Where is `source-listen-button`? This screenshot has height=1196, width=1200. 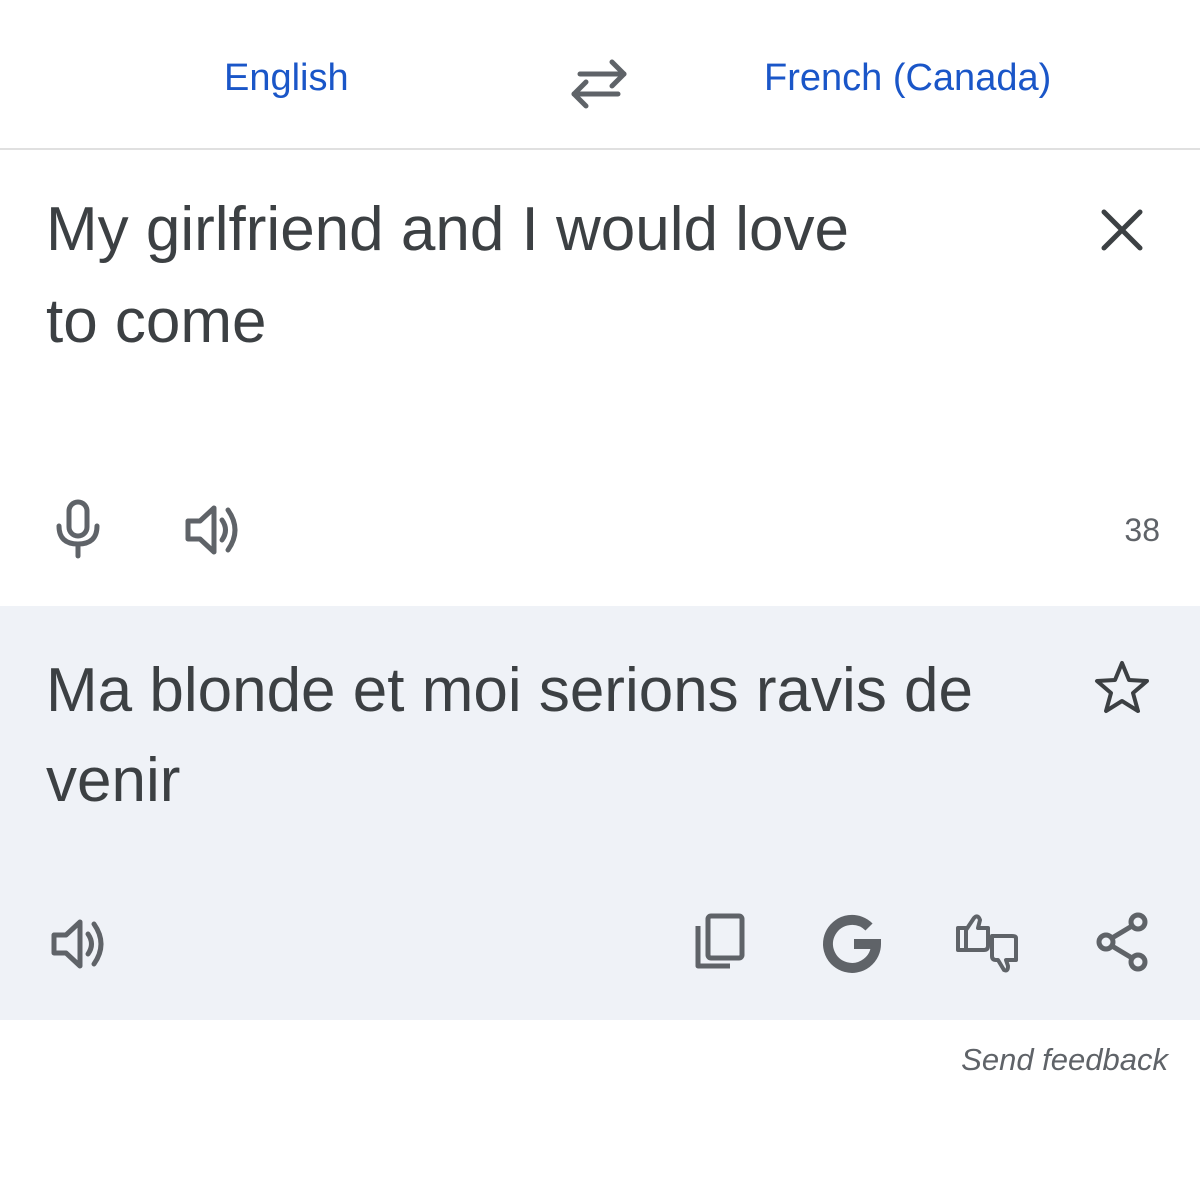
source-listen-button is located at coordinates (212, 530).